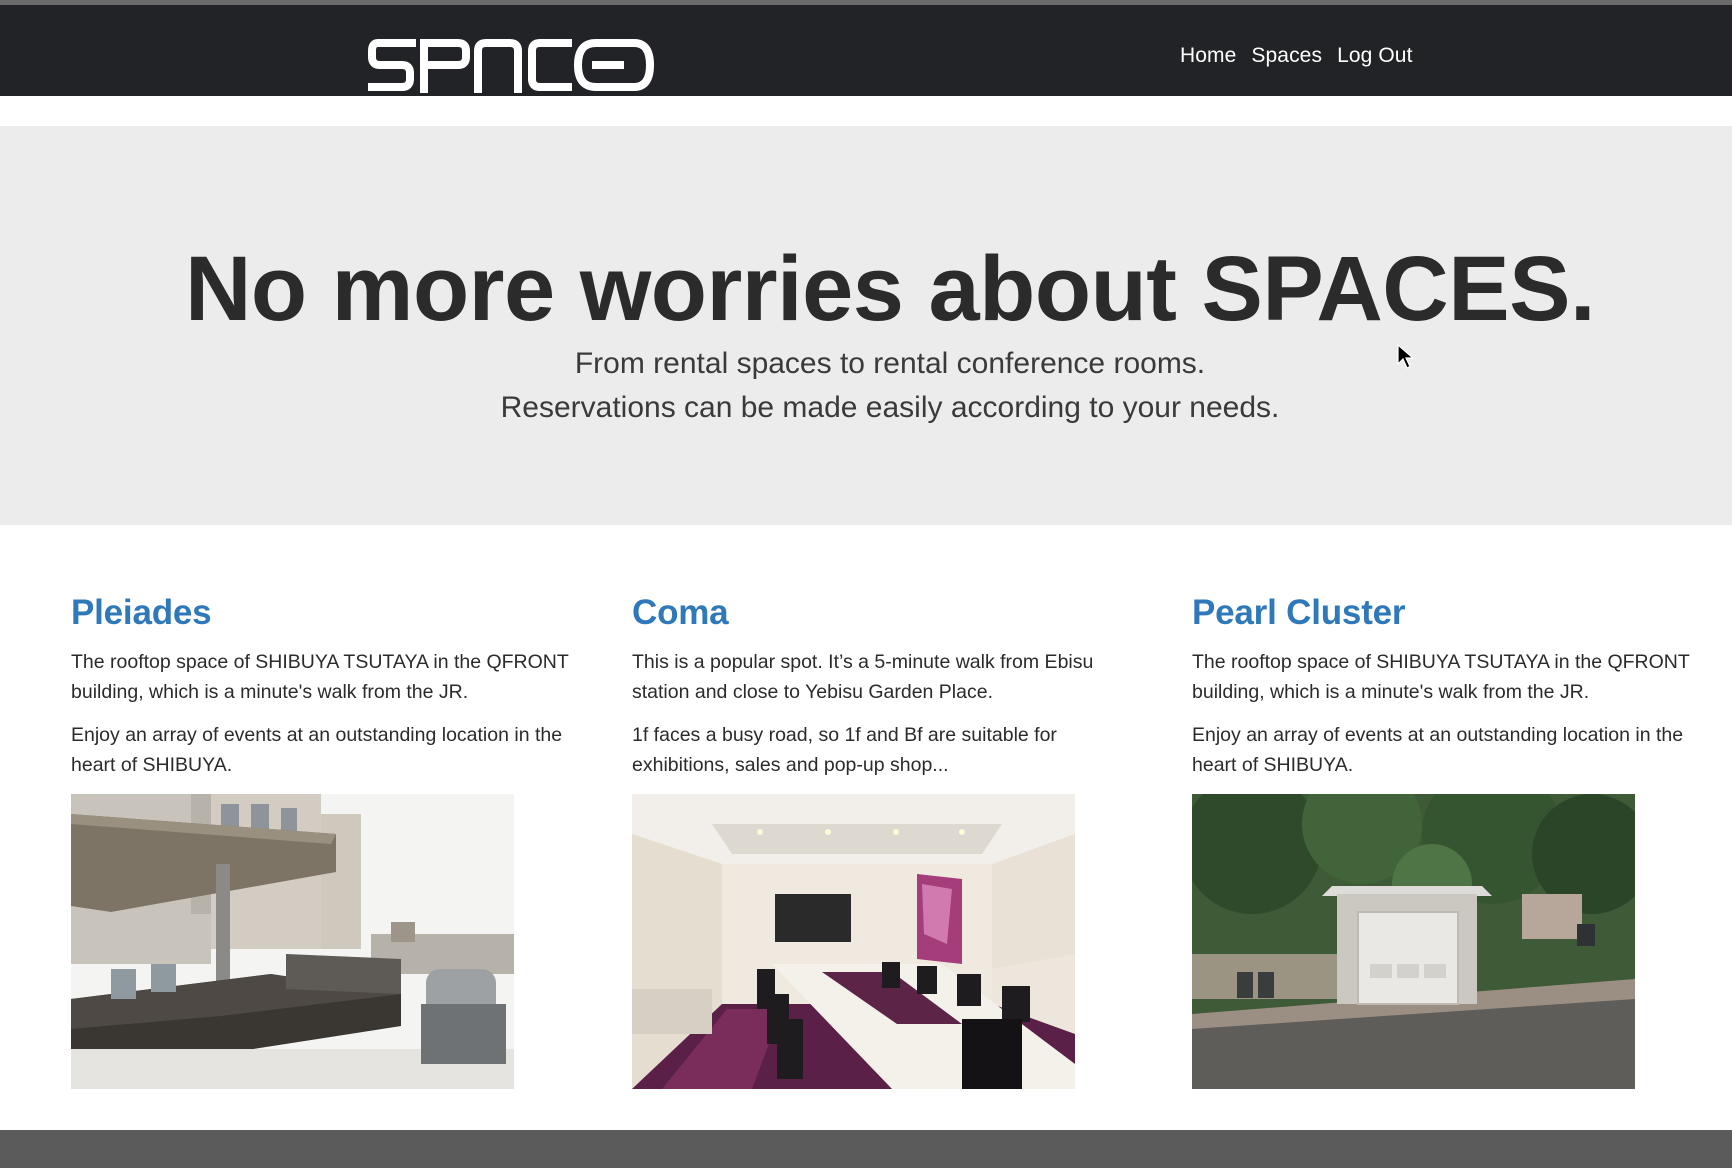 The height and width of the screenshot is (1168, 1732). I want to click on garage-photo, so click(1413, 941).